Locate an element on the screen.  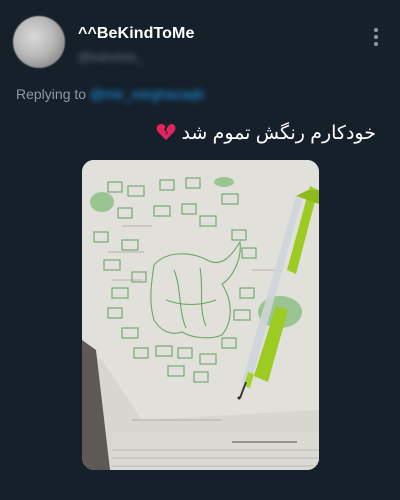
display-name: ^^BeKindToMe is located at coordinates (136, 34).